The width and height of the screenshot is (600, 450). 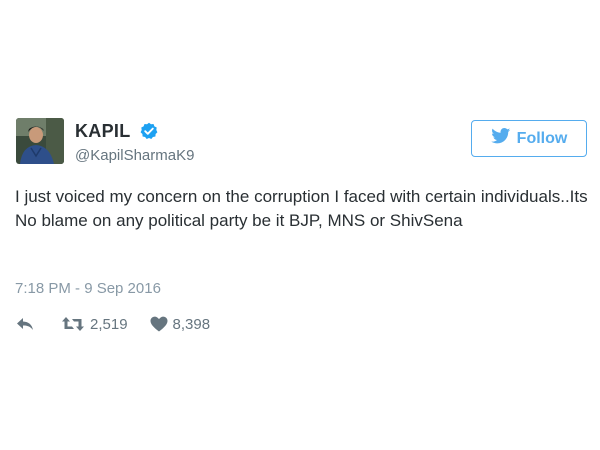 I want to click on follow-button-label: Follow, so click(x=542, y=138).